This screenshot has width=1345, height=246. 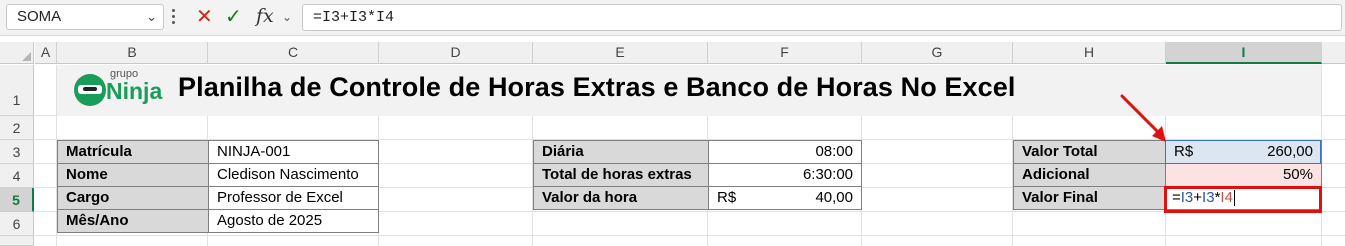 I want to click on reference-highlight-i3, so click(x=1243, y=152).